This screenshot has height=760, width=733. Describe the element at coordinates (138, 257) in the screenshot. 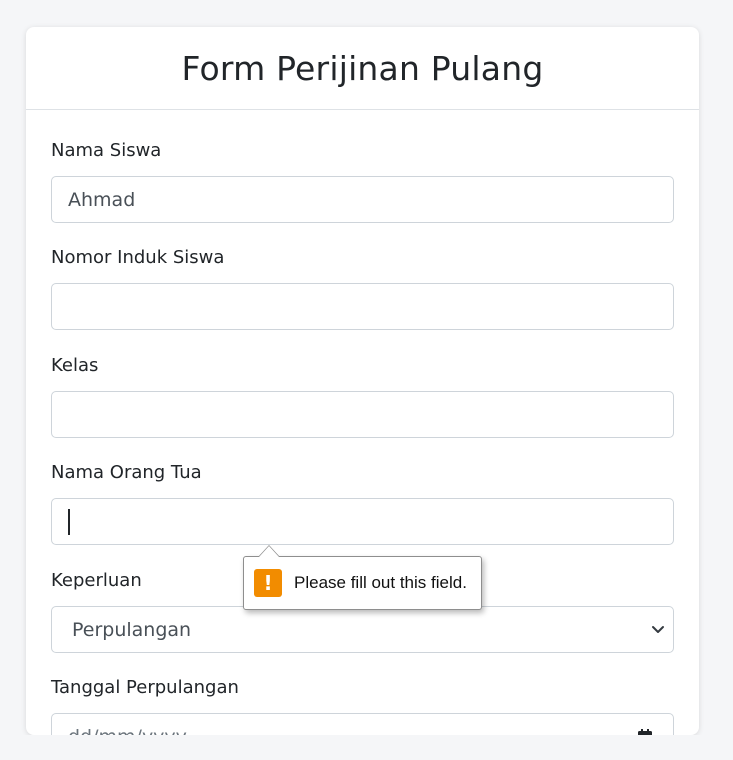

I see `label-nomor-induk: Nomor Induk Siswa` at that location.